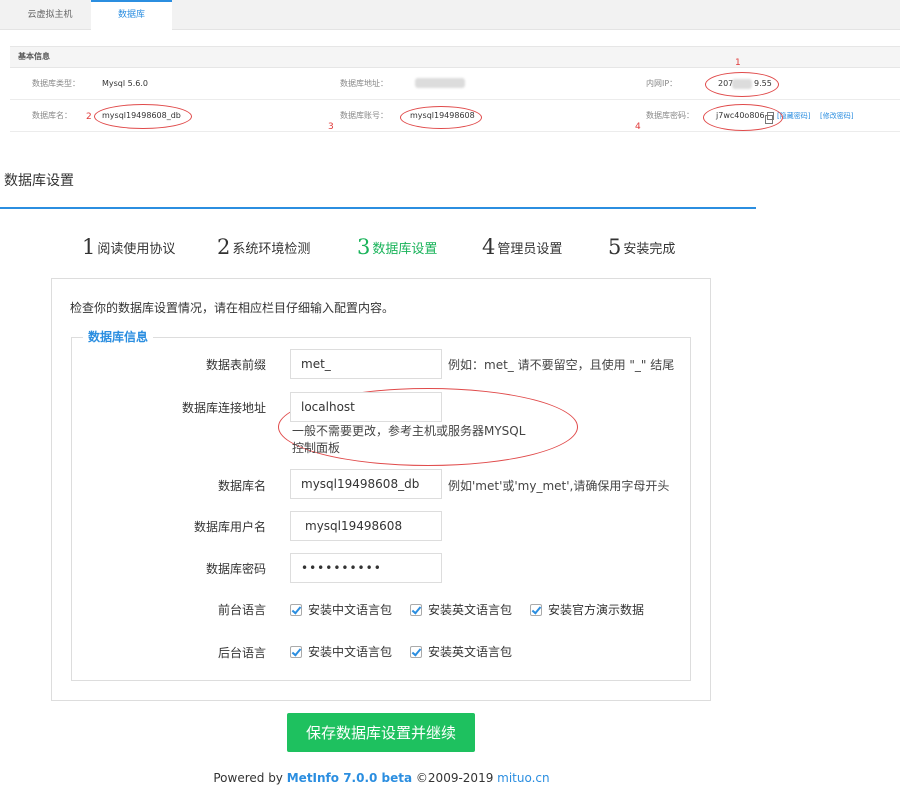  I want to click on step-label: 阅读使用协议, so click(136, 249).